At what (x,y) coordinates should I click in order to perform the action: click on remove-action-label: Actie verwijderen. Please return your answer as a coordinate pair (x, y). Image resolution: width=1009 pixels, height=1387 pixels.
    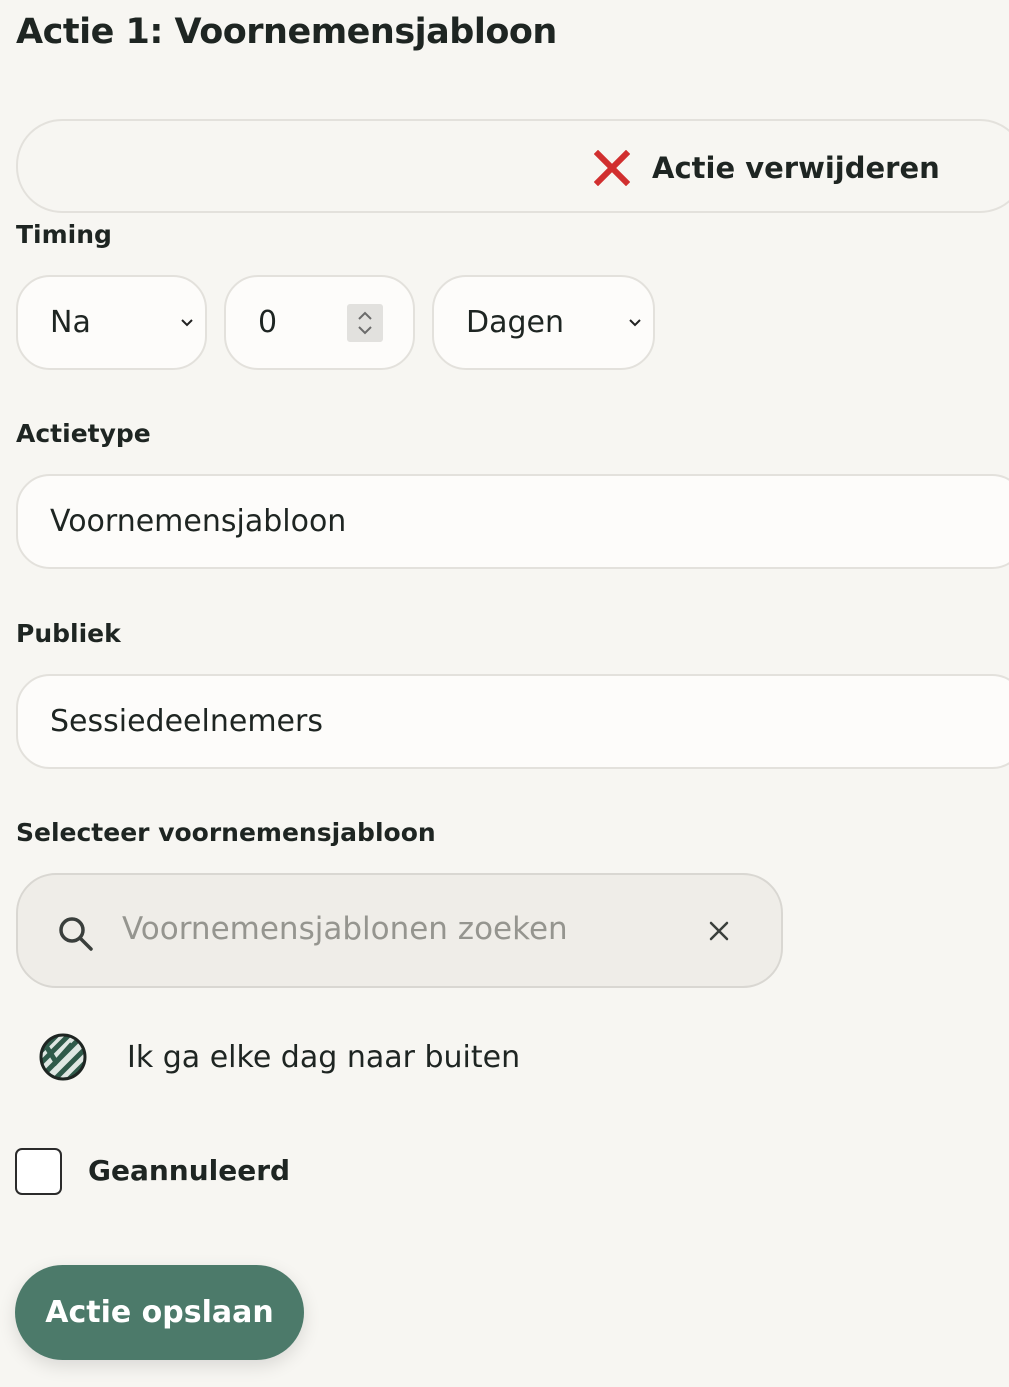
    Looking at the image, I should click on (796, 168).